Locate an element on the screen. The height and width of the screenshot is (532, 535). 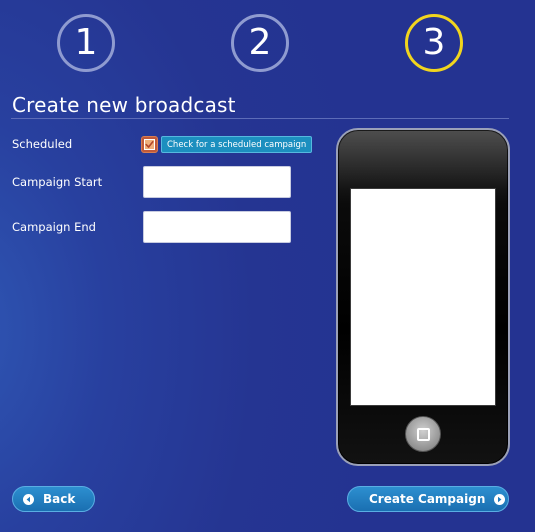
scheduled-tooltip: Check for a scheduled campaign is located at coordinates (237, 144).